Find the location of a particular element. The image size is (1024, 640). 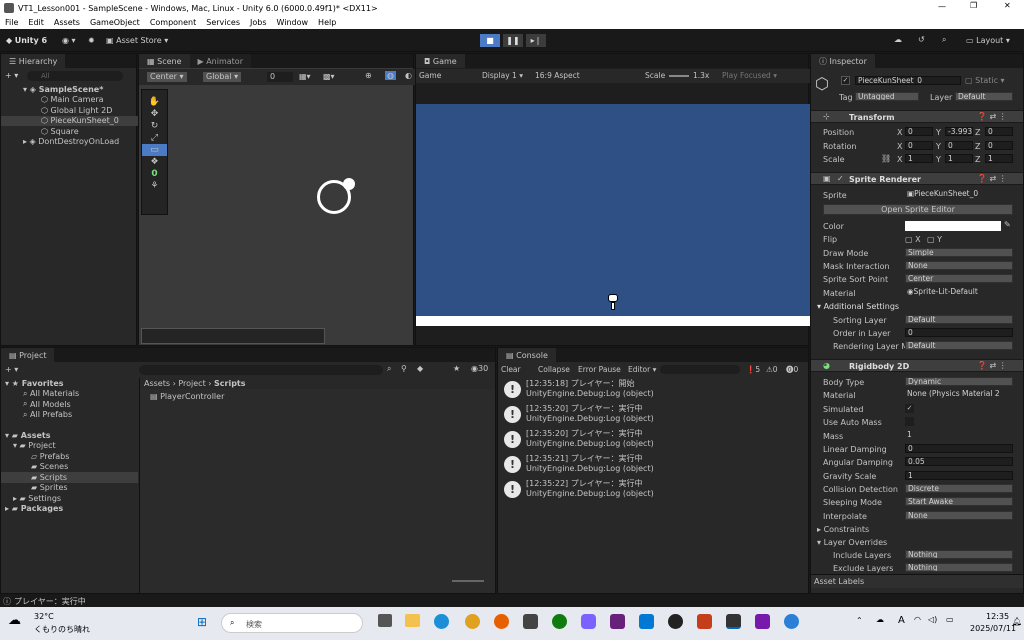

move-tool-icon: ✥ is located at coordinates (154, 114).